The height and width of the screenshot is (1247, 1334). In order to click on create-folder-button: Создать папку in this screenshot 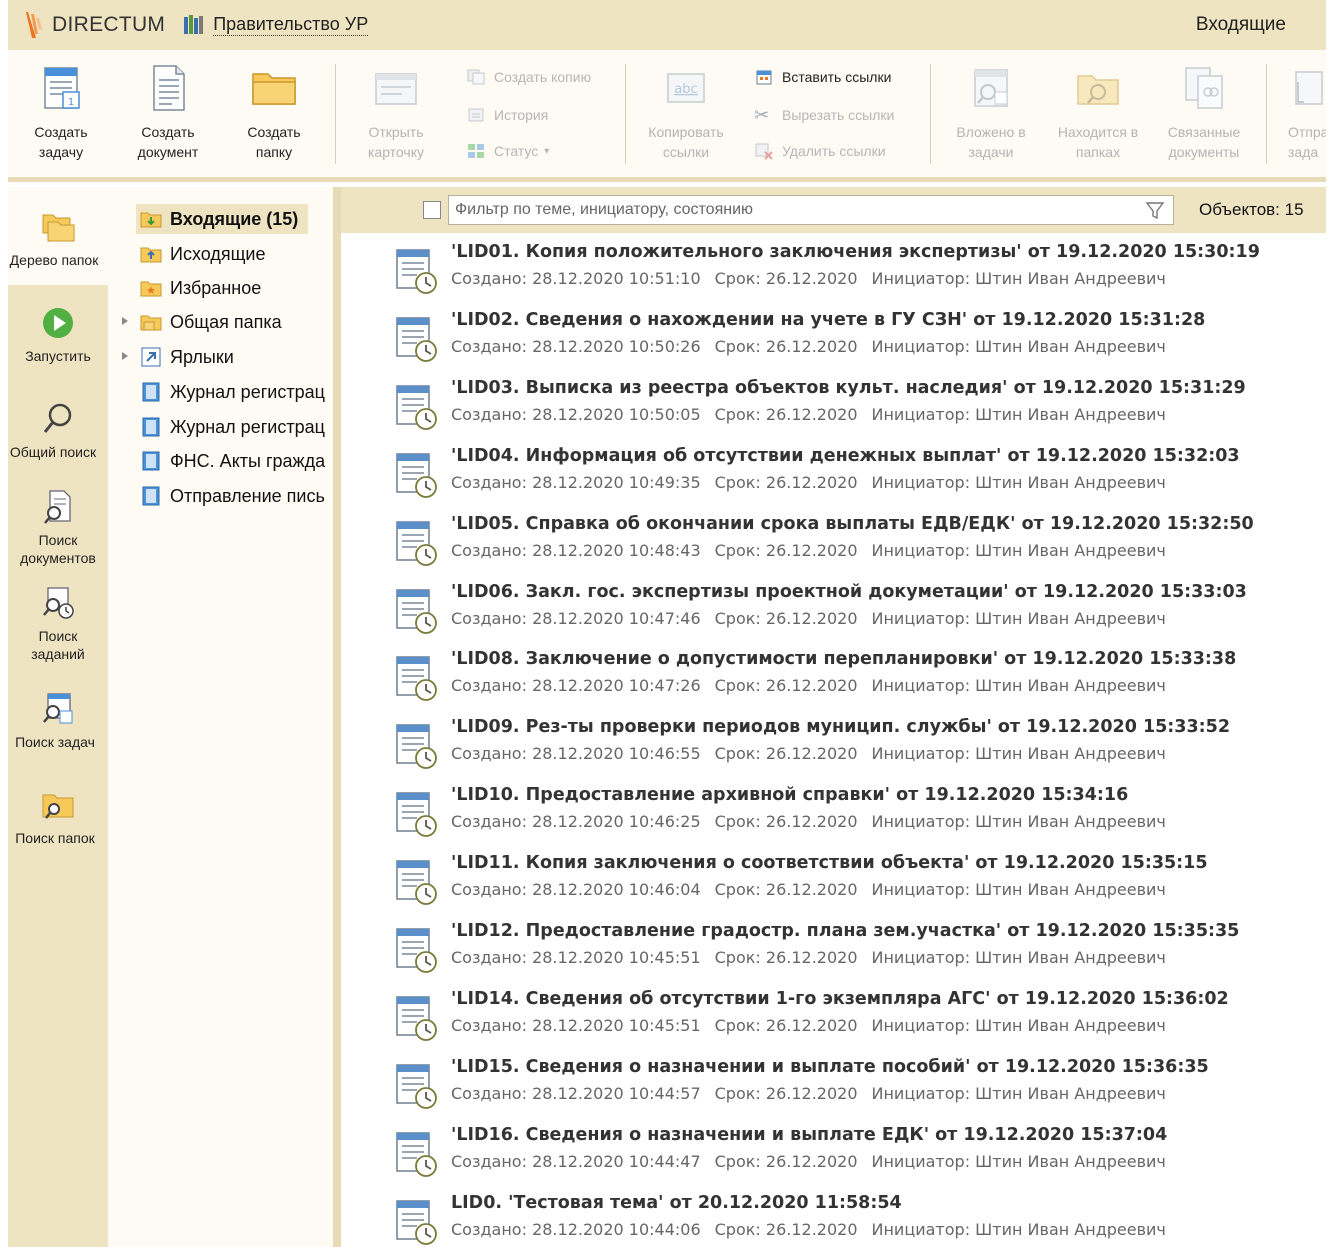, I will do `click(274, 112)`.